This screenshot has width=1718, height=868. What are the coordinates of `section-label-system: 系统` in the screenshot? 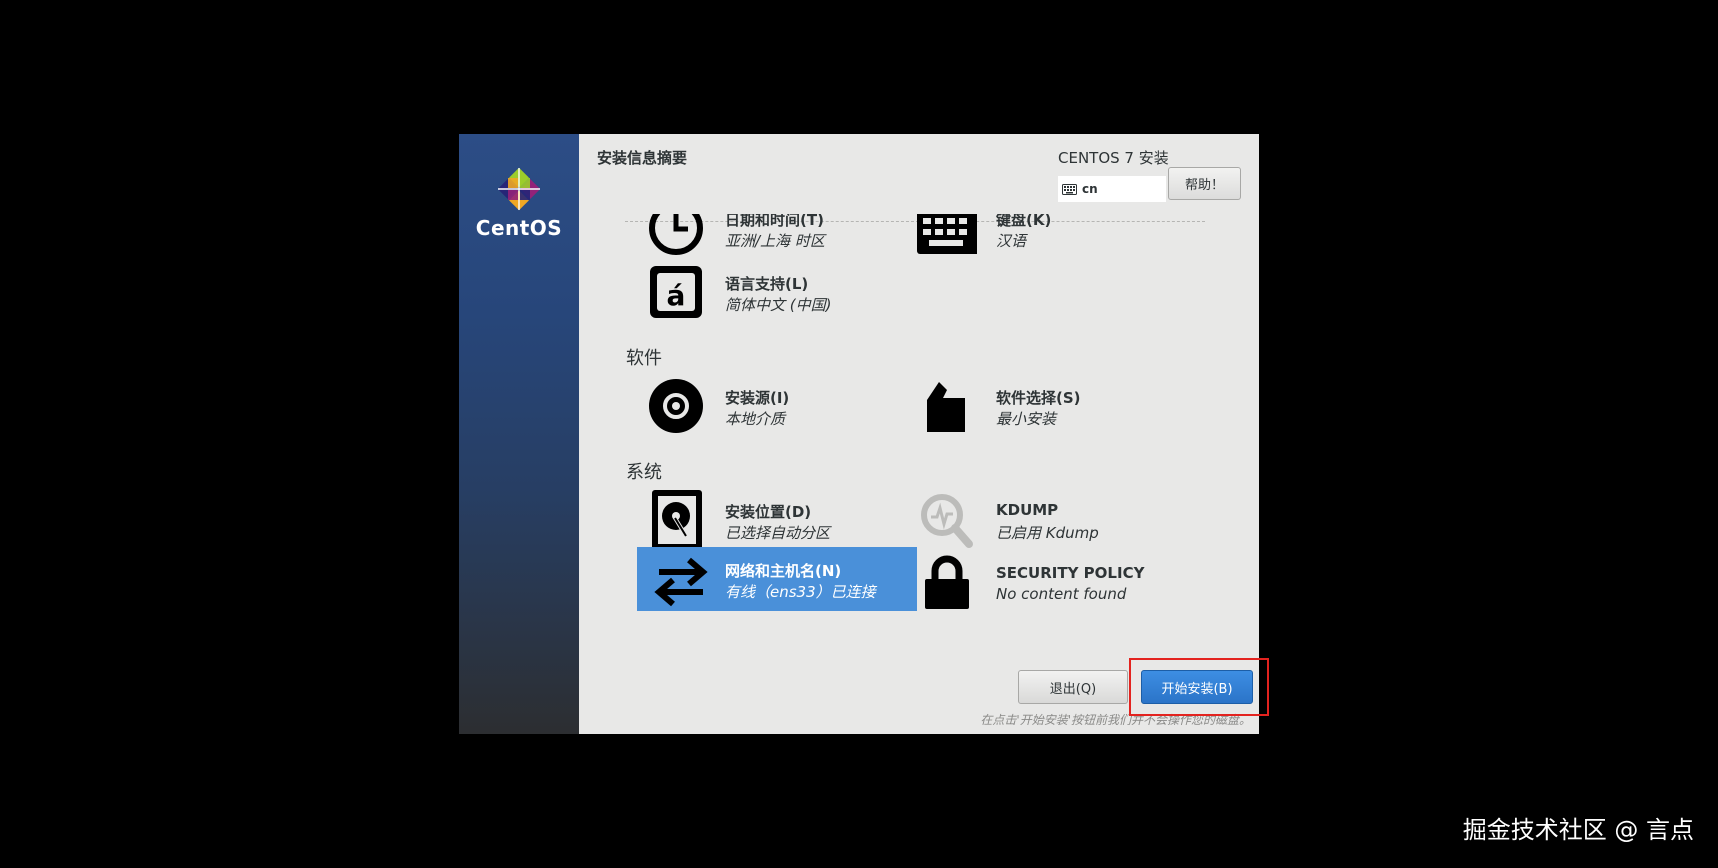 It's located at (644, 472).